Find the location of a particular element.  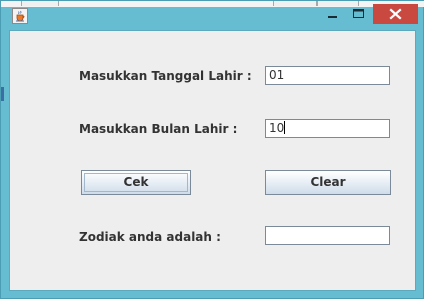

text-caret is located at coordinates (285, 127).